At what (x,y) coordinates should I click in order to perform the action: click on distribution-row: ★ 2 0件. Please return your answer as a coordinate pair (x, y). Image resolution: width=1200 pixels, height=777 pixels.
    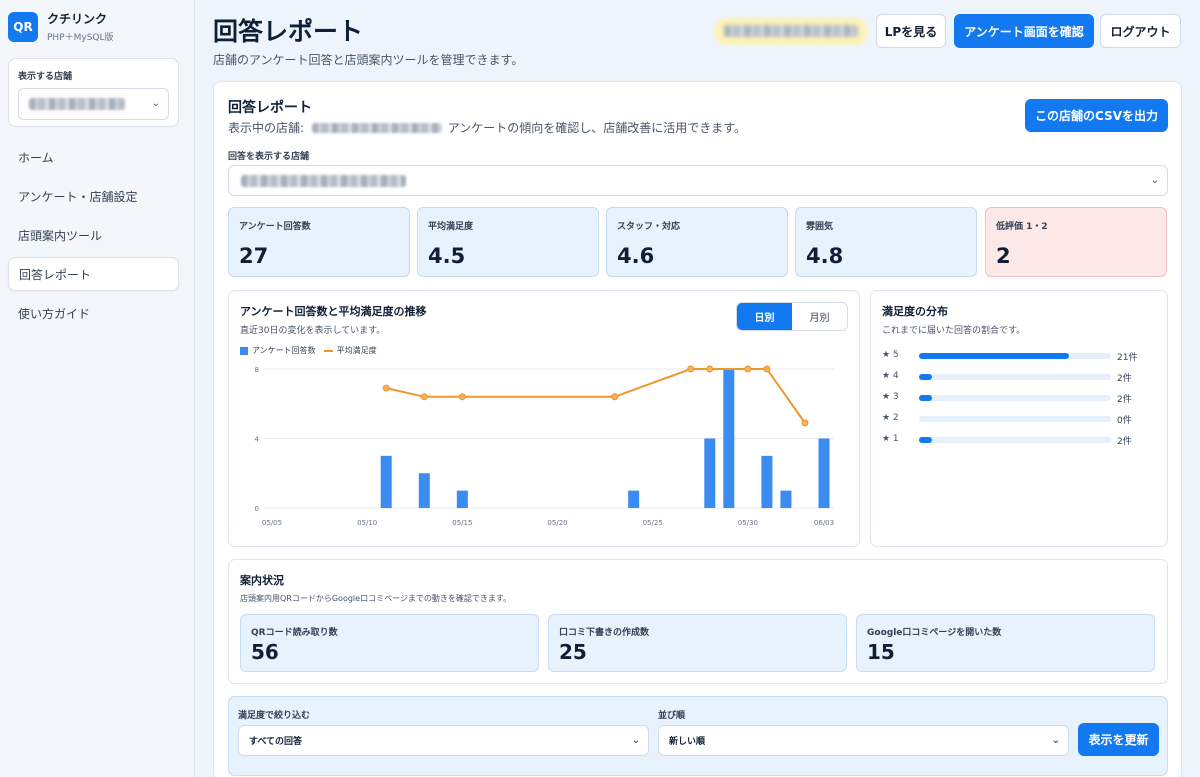
    Looking at the image, I should click on (1022, 419).